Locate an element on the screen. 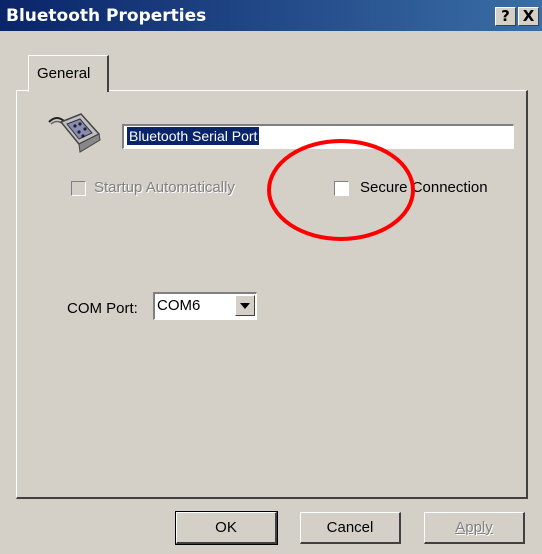 The height and width of the screenshot is (554, 542). title-bar: Bluetooth Properties ? X is located at coordinates (271, 15).